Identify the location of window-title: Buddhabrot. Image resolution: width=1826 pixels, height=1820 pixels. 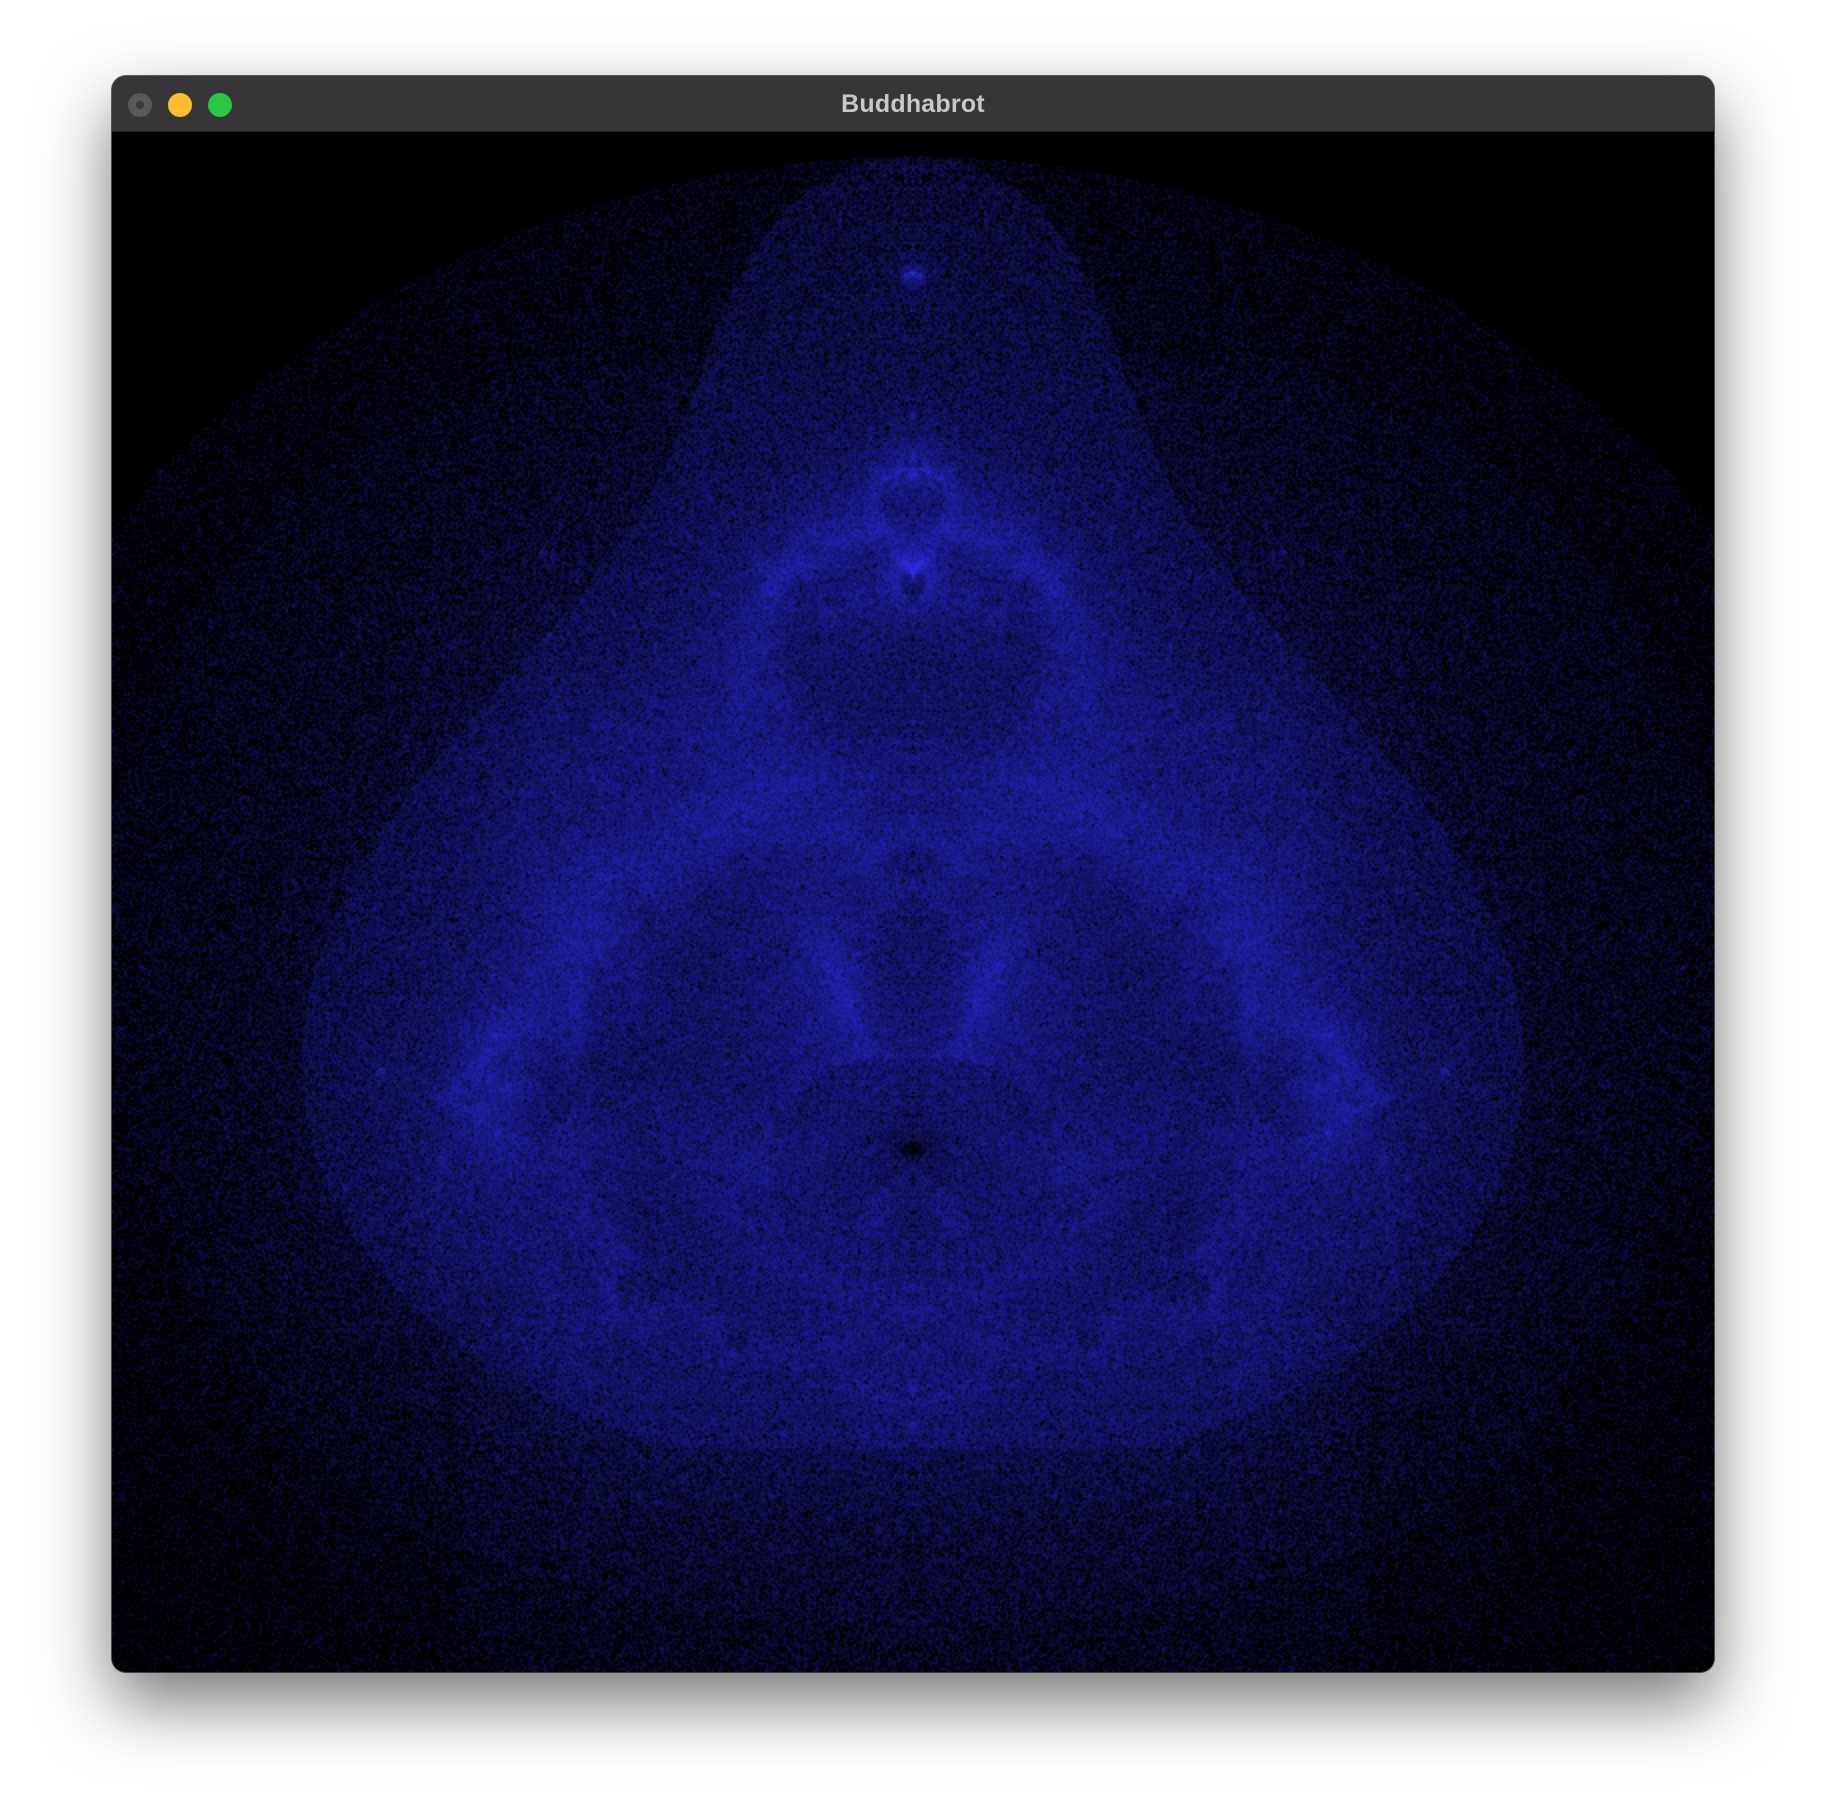
(913, 104).